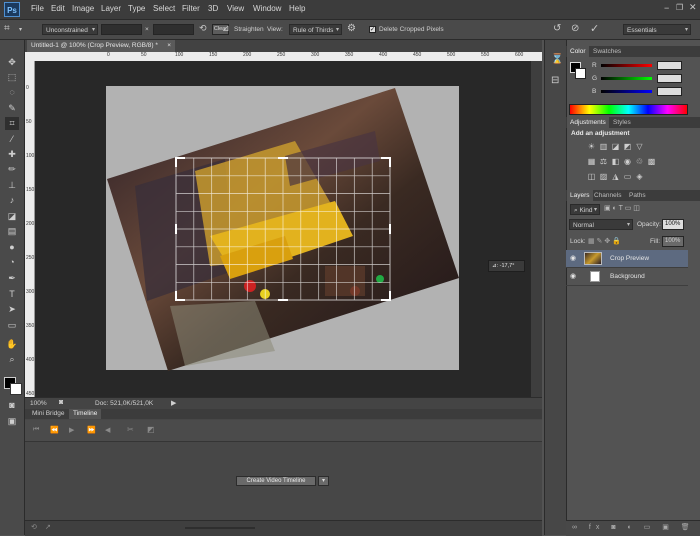 The width and height of the screenshot is (700, 536). I want to click on properties-icon: ⊟, so click(555, 80).